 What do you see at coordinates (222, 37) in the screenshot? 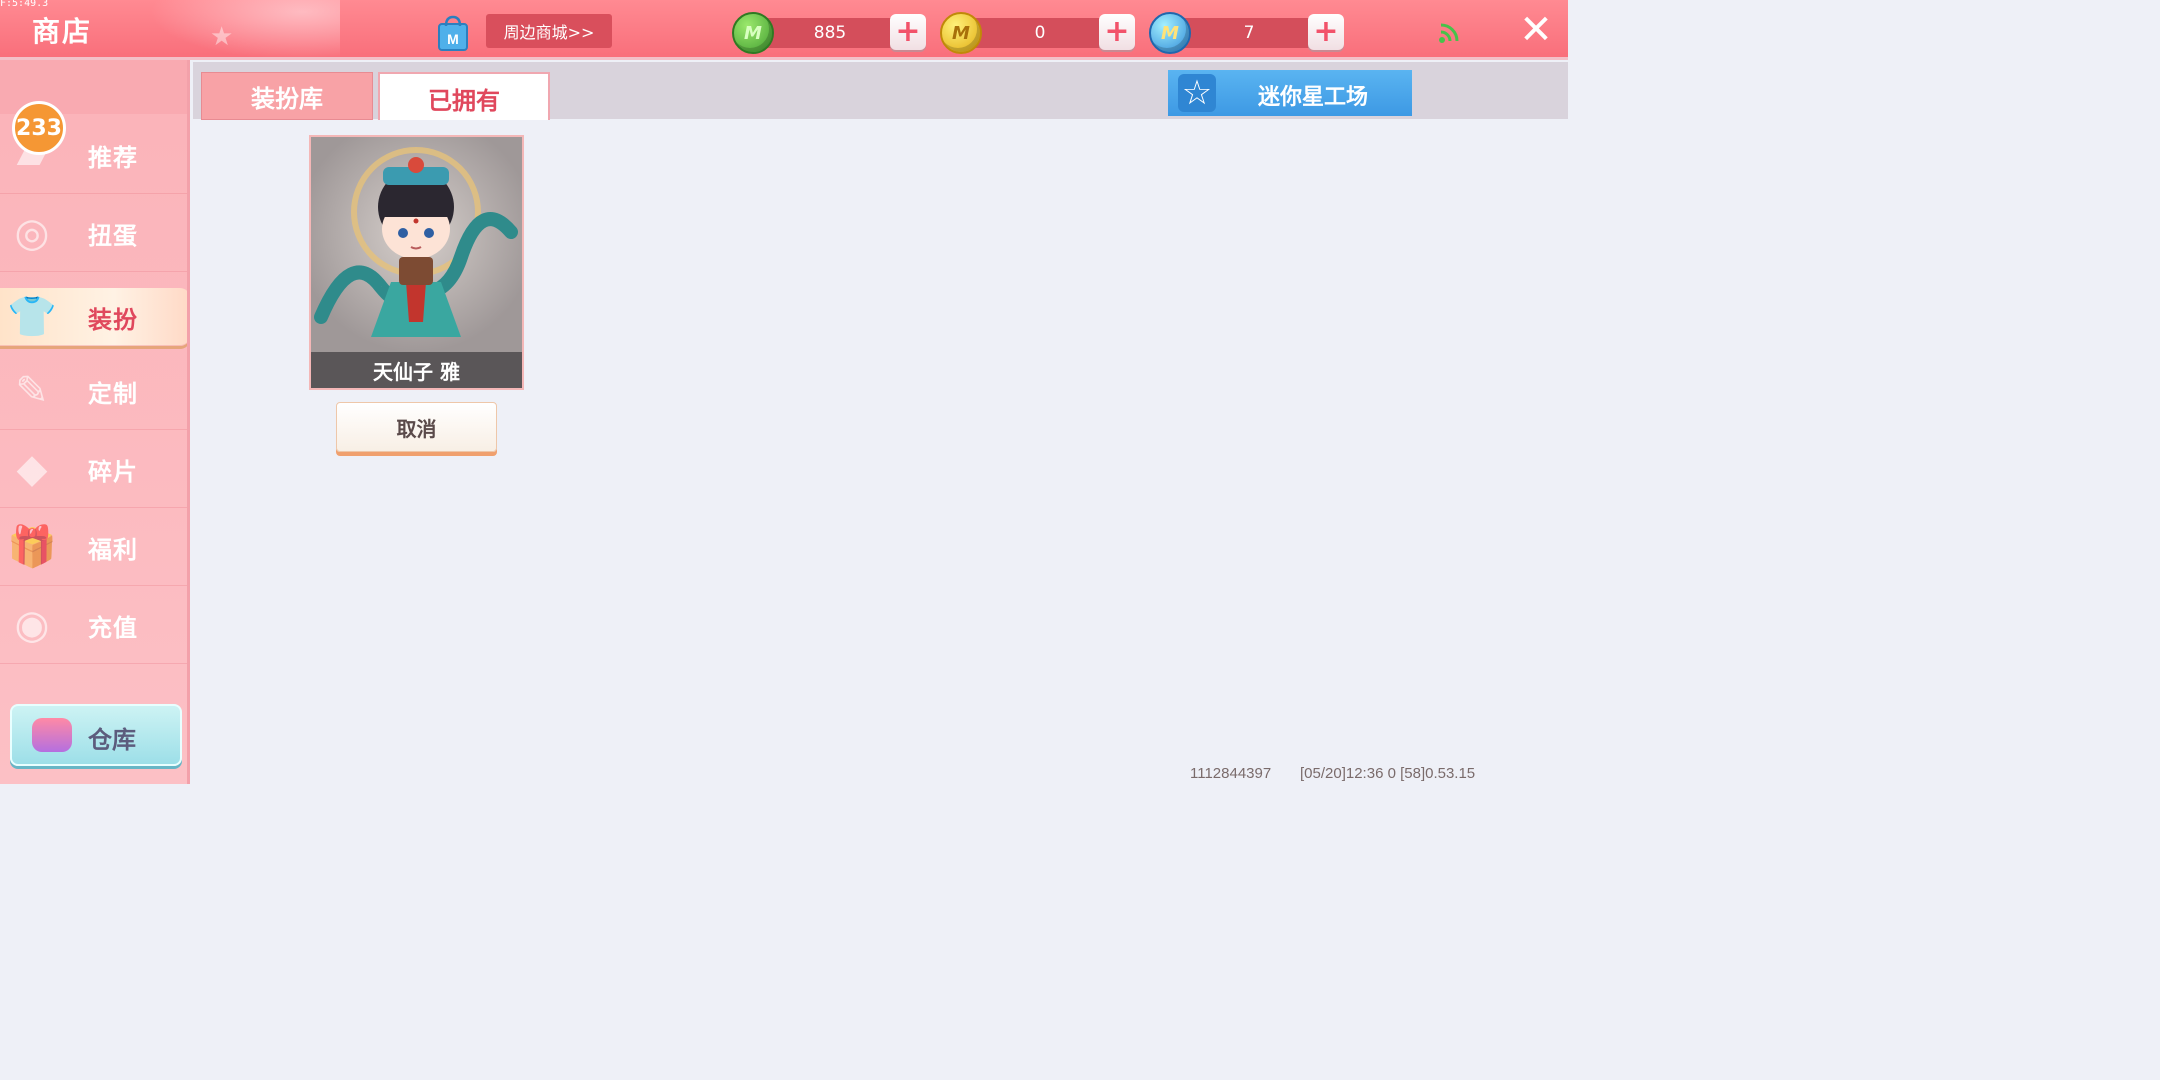
I see `decorative-star-icon: ★` at bounding box center [222, 37].